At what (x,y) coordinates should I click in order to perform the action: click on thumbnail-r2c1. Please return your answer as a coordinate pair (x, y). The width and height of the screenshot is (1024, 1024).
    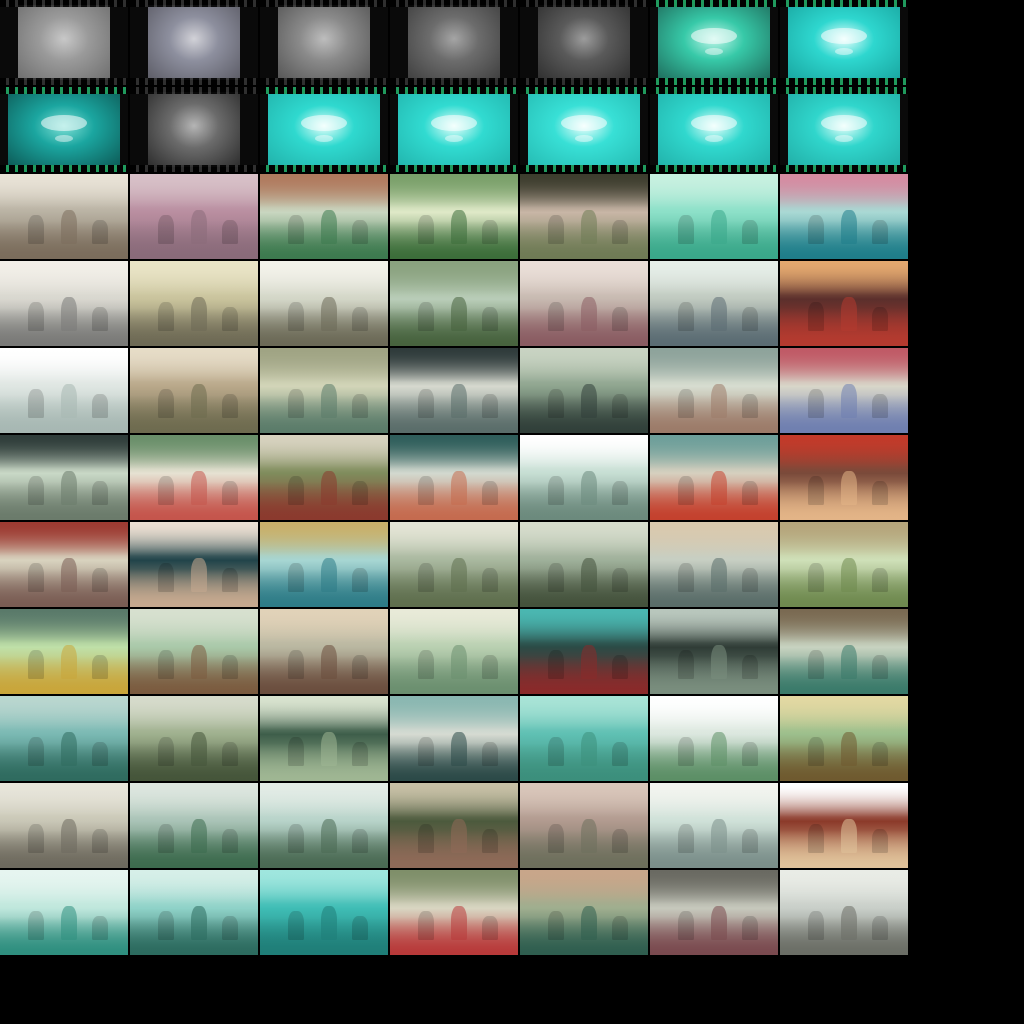
    Looking at the image, I should click on (64, 129).